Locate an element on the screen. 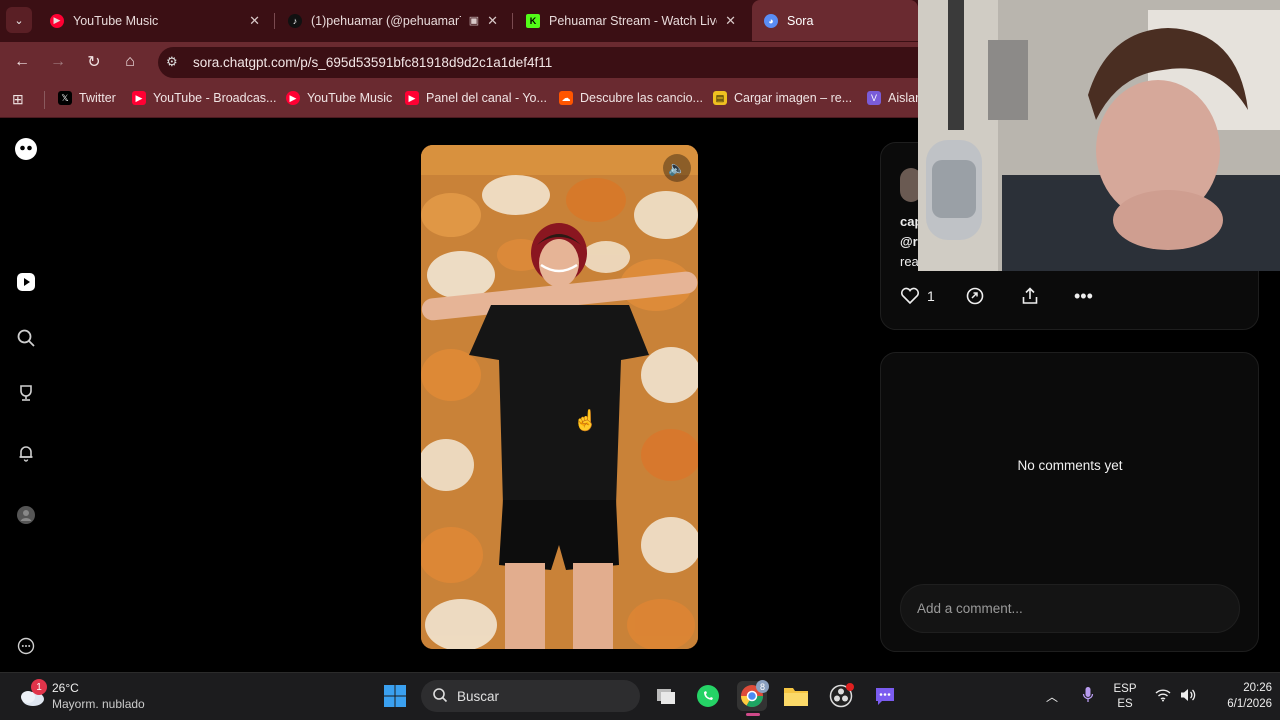 This screenshot has height=720, width=1280. x-logo-icon: 𝕏 is located at coordinates (65, 98).